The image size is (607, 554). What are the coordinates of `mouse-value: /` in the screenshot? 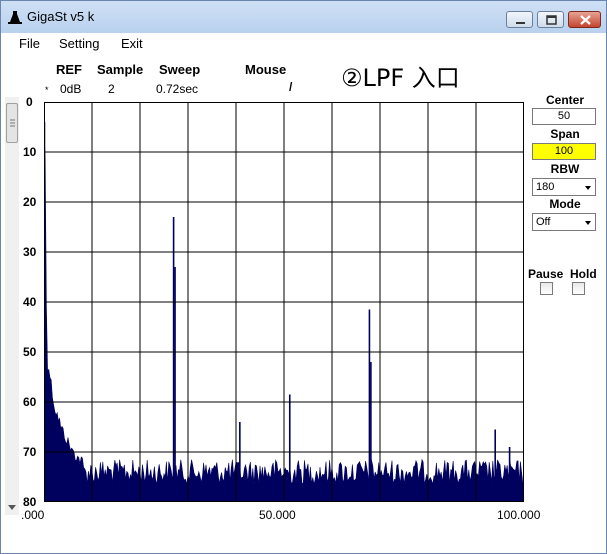 It's located at (291, 87).